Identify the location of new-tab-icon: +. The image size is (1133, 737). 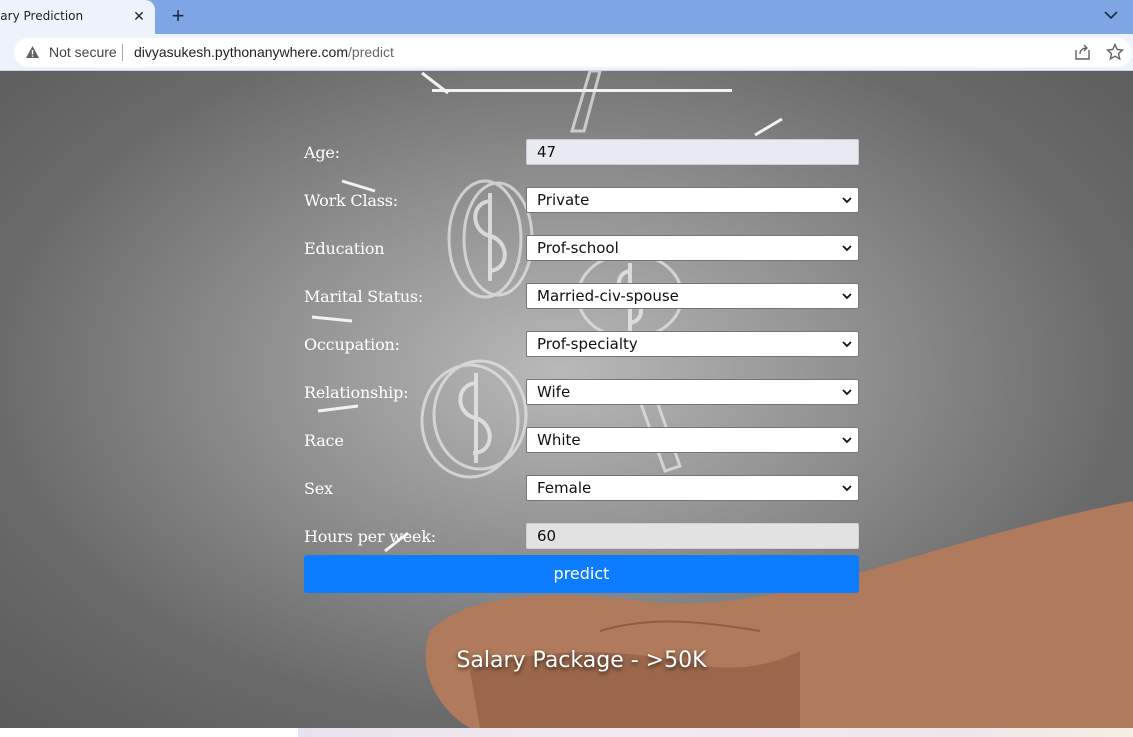
(178, 16).